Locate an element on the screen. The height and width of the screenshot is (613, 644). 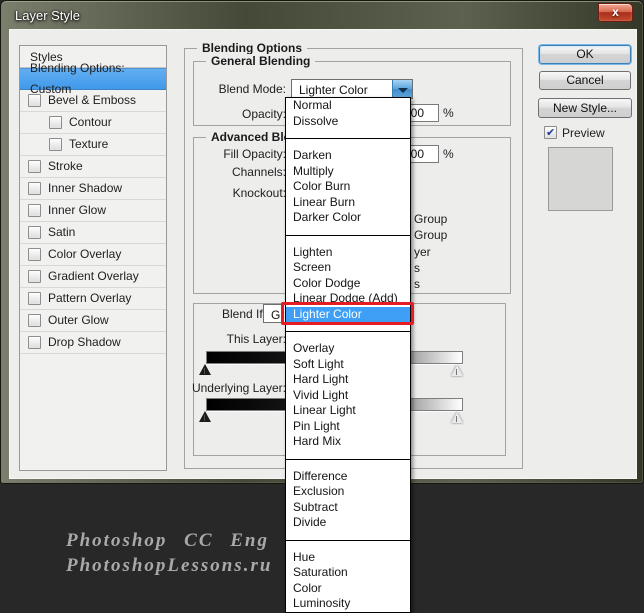
panel-title: Blending Options is located at coordinates (252, 48).